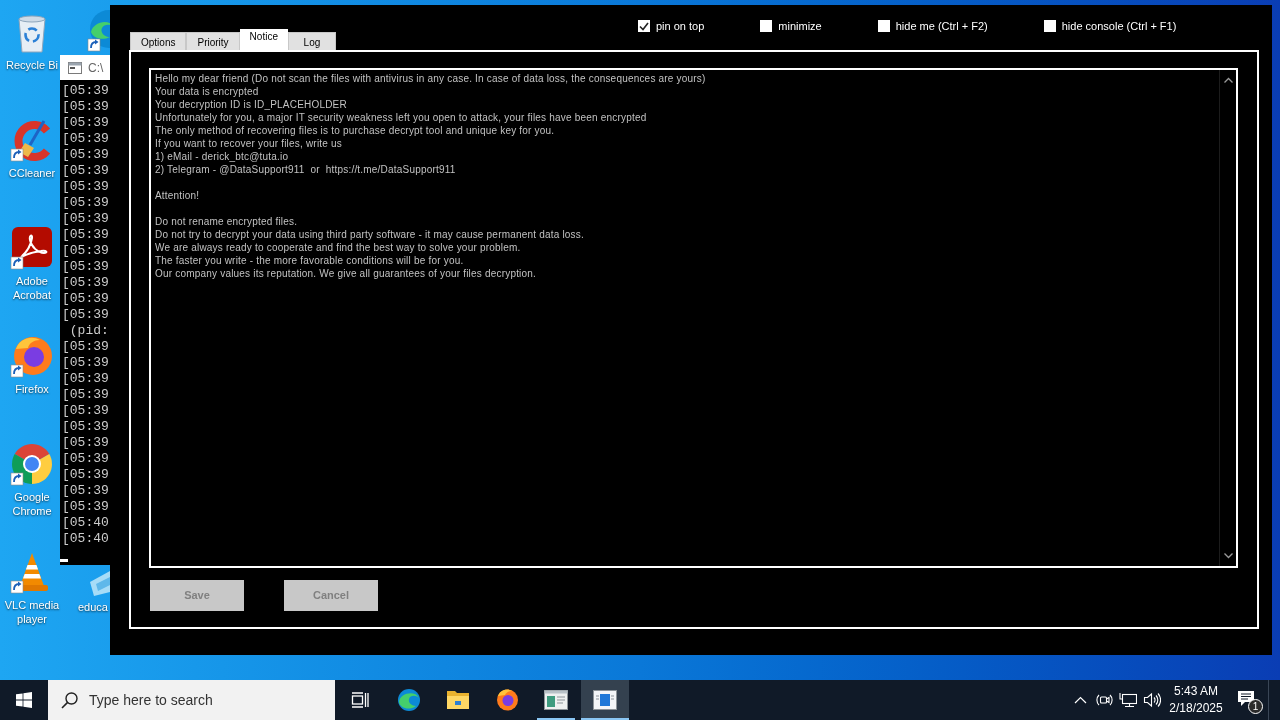 The width and height of the screenshot is (1280, 720). What do you see at coordinates (1196, 708) in the screenshot?
I see `clock-date: 2/18/2025` at bounding box center [1196, 708].